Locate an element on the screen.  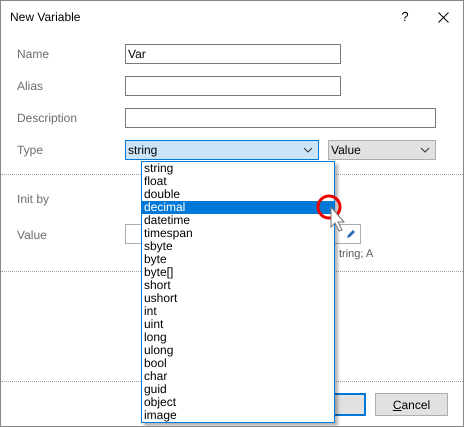
dropdown-option: double is located at coordinates (238, 194).